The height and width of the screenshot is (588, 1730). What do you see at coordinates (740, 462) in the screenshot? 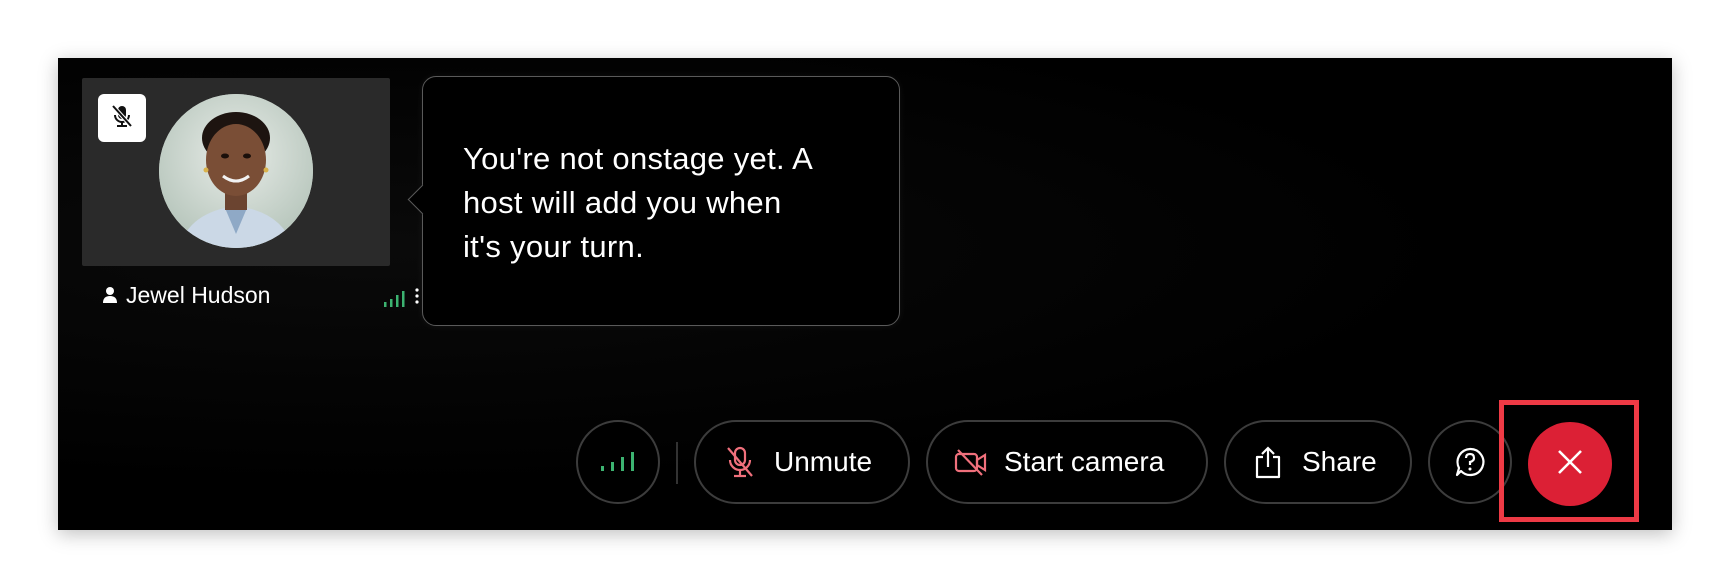
I see `microphone-off-icon` at bounding box center [740, 462].